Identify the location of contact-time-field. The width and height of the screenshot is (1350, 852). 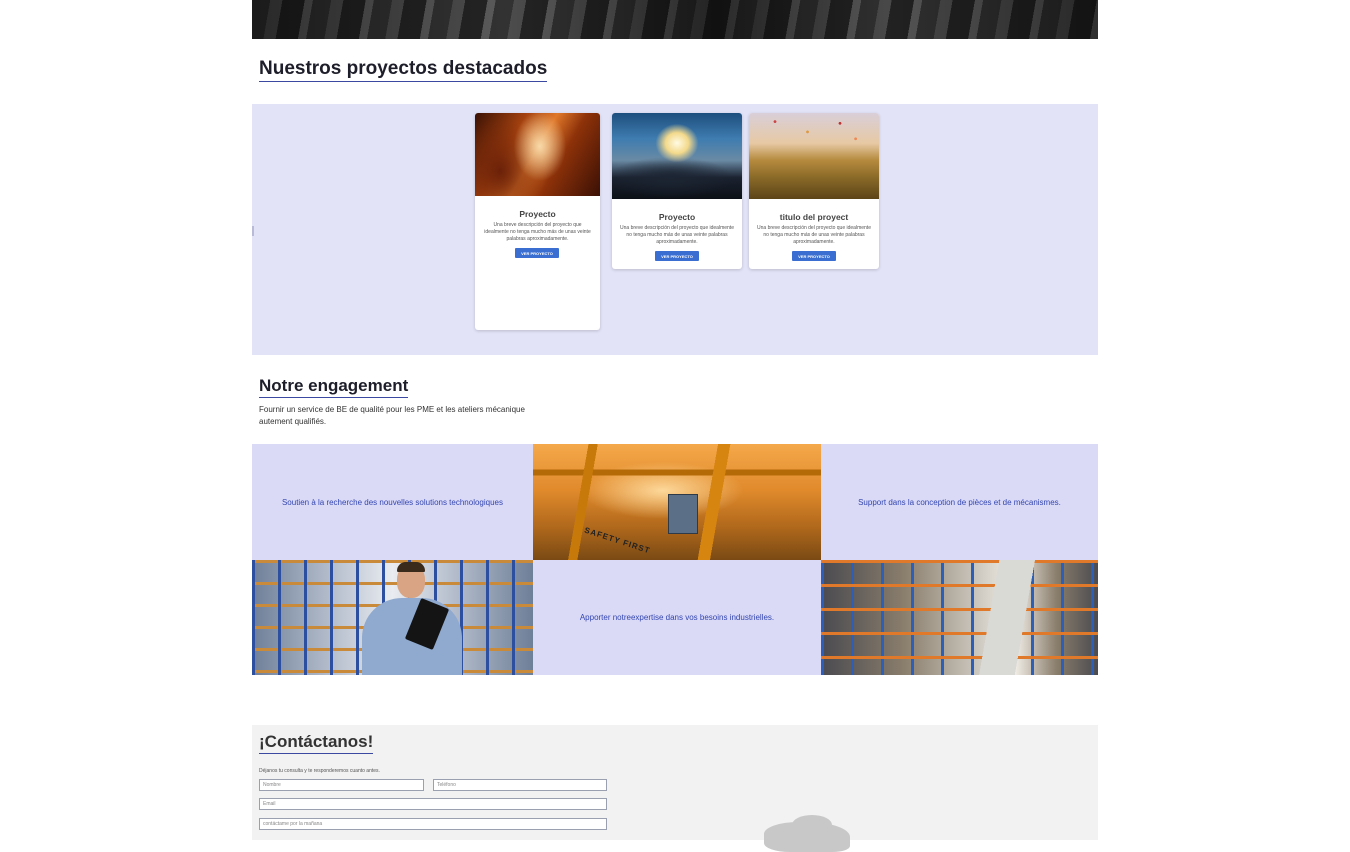
(433, 824).